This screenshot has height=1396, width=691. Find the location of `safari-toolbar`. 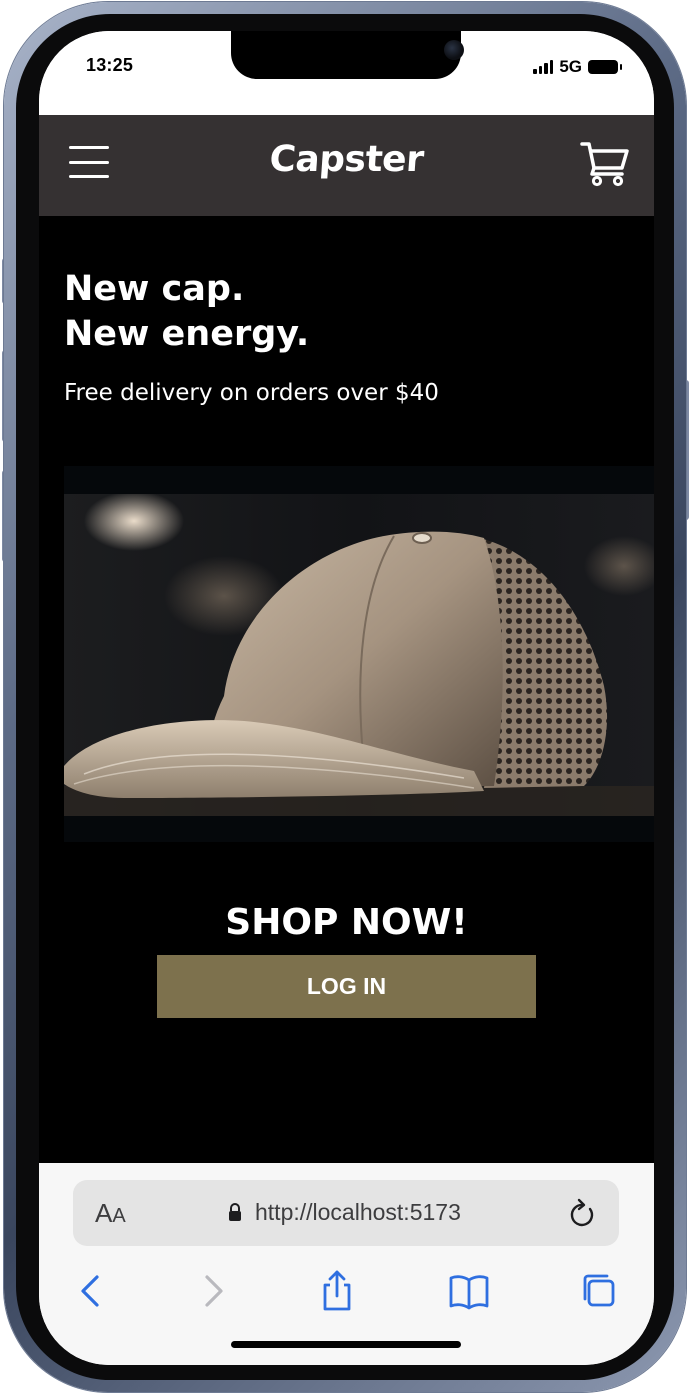

safari-toolbar is located at coordinates (346, 1293).